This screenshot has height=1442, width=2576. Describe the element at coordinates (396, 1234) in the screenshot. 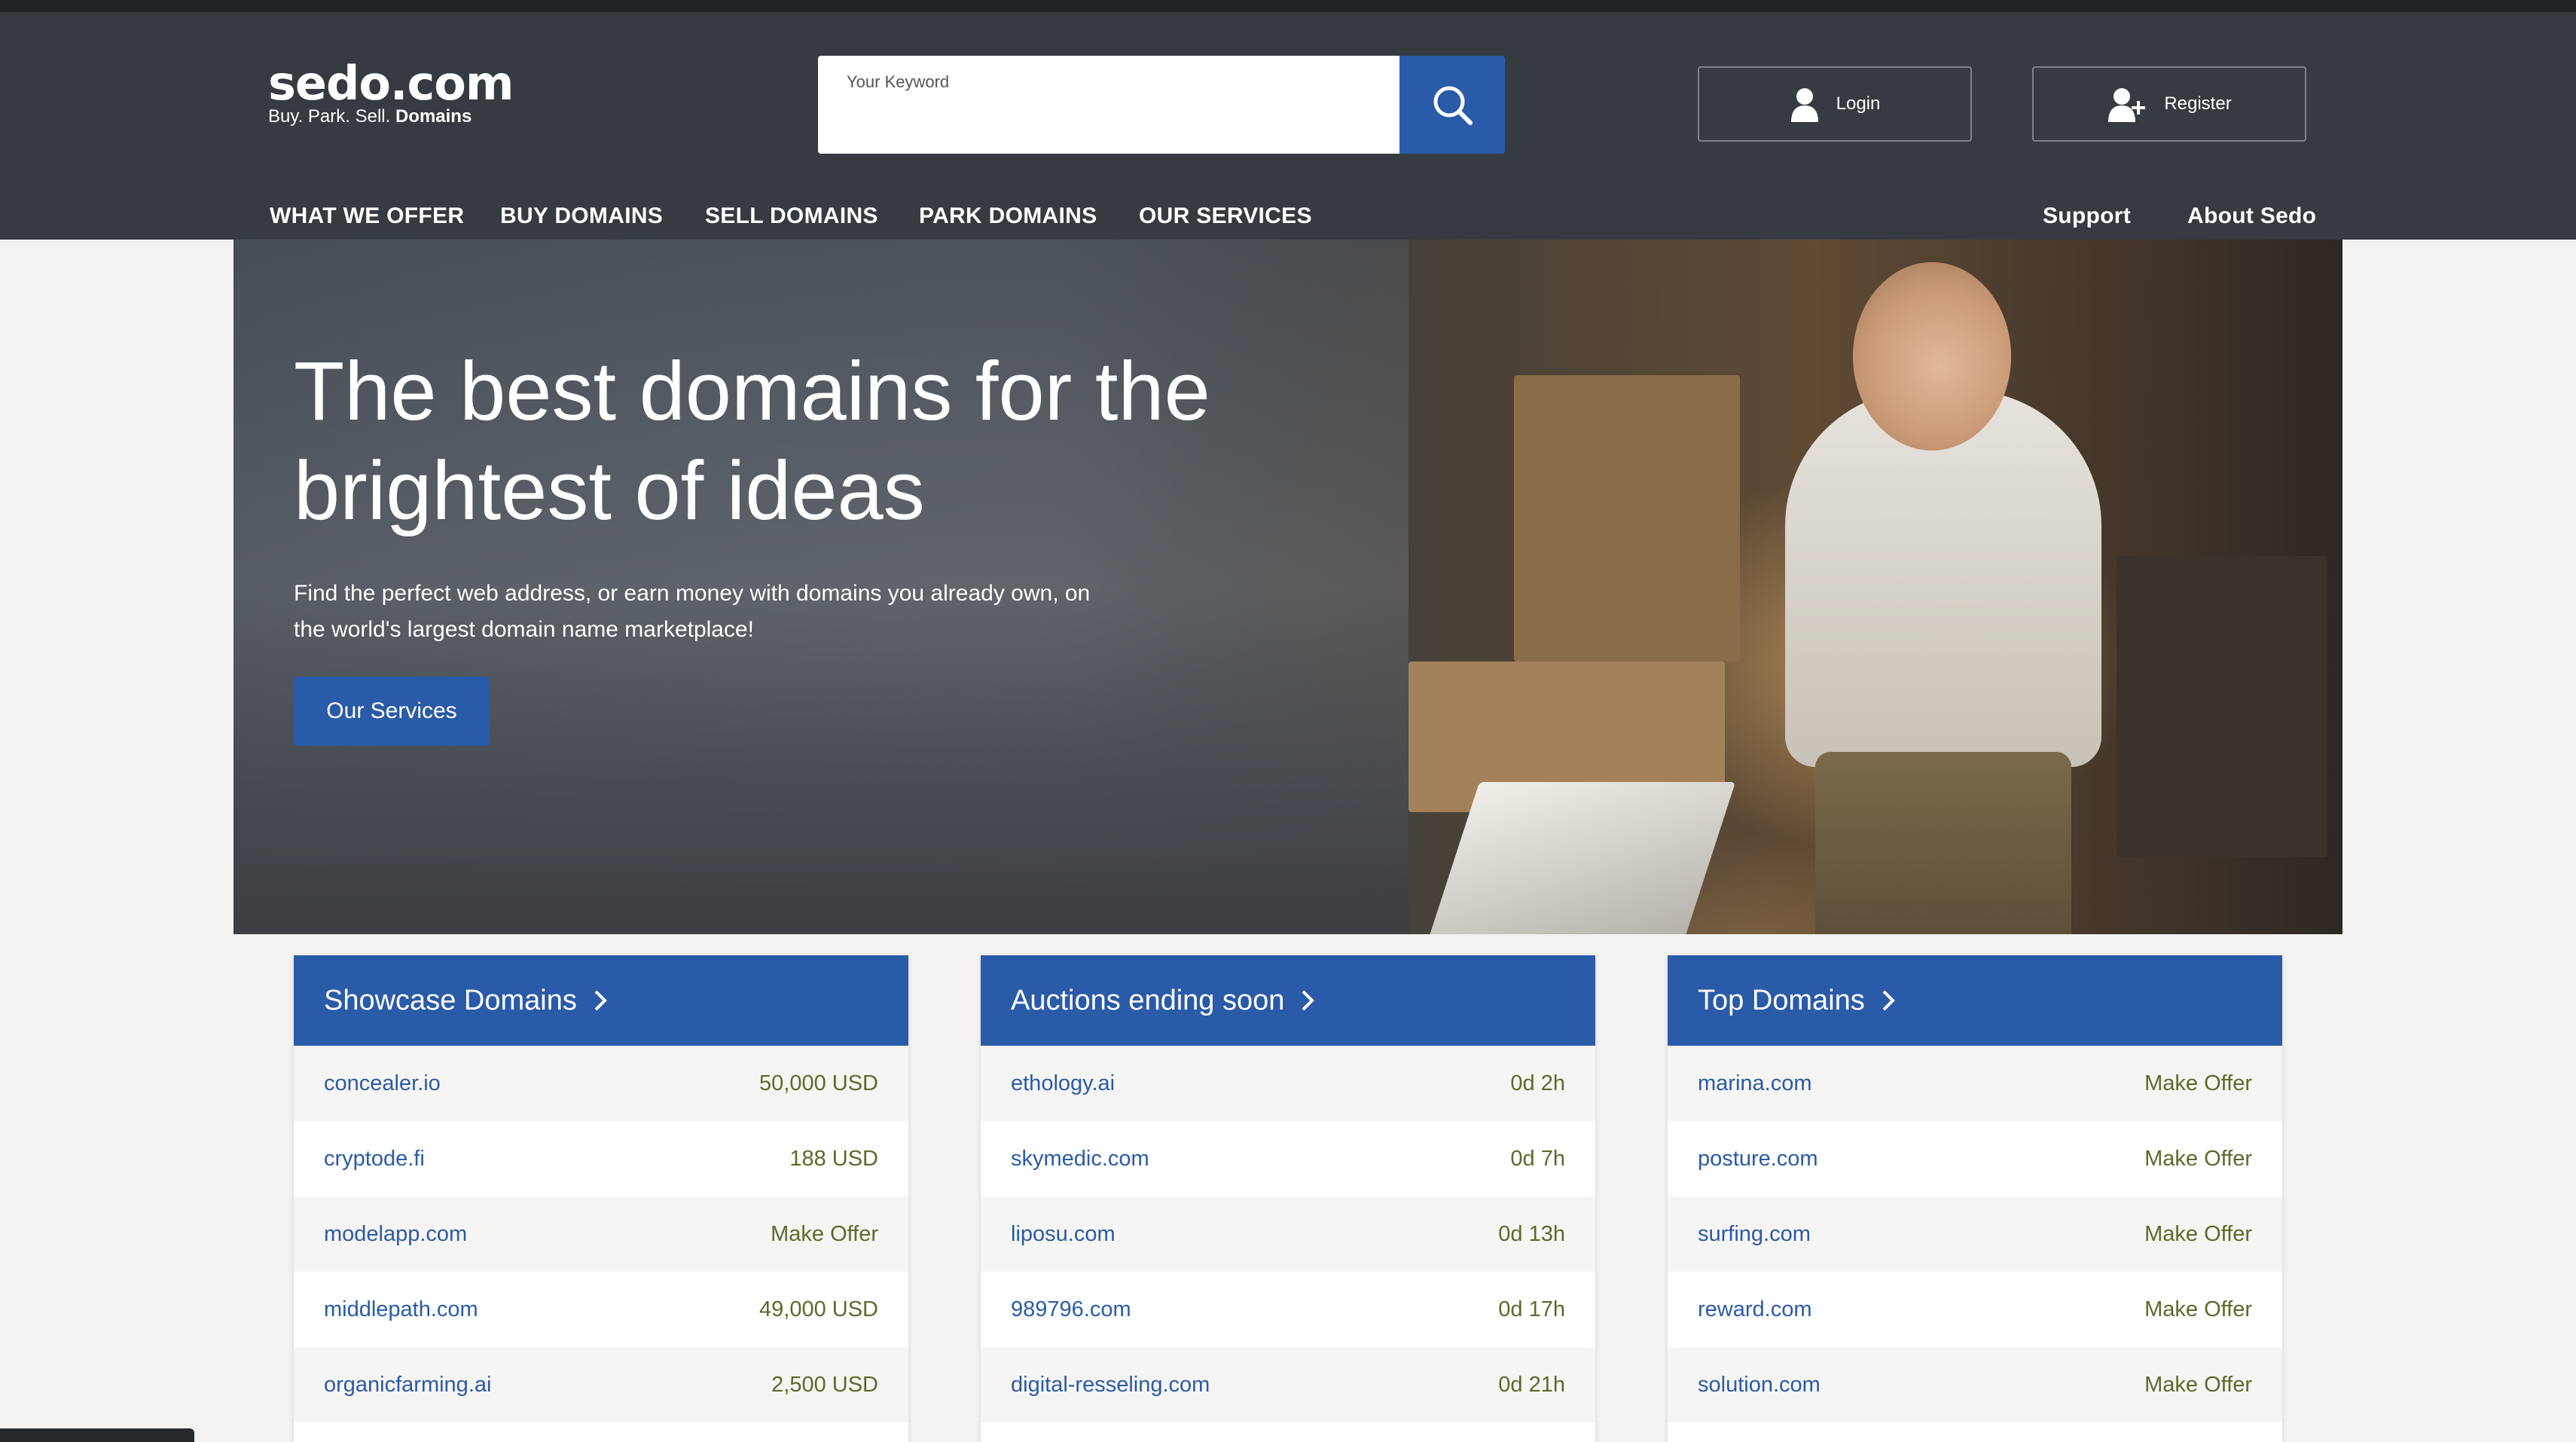

I see `domain-name: modelapp.com` at that location.